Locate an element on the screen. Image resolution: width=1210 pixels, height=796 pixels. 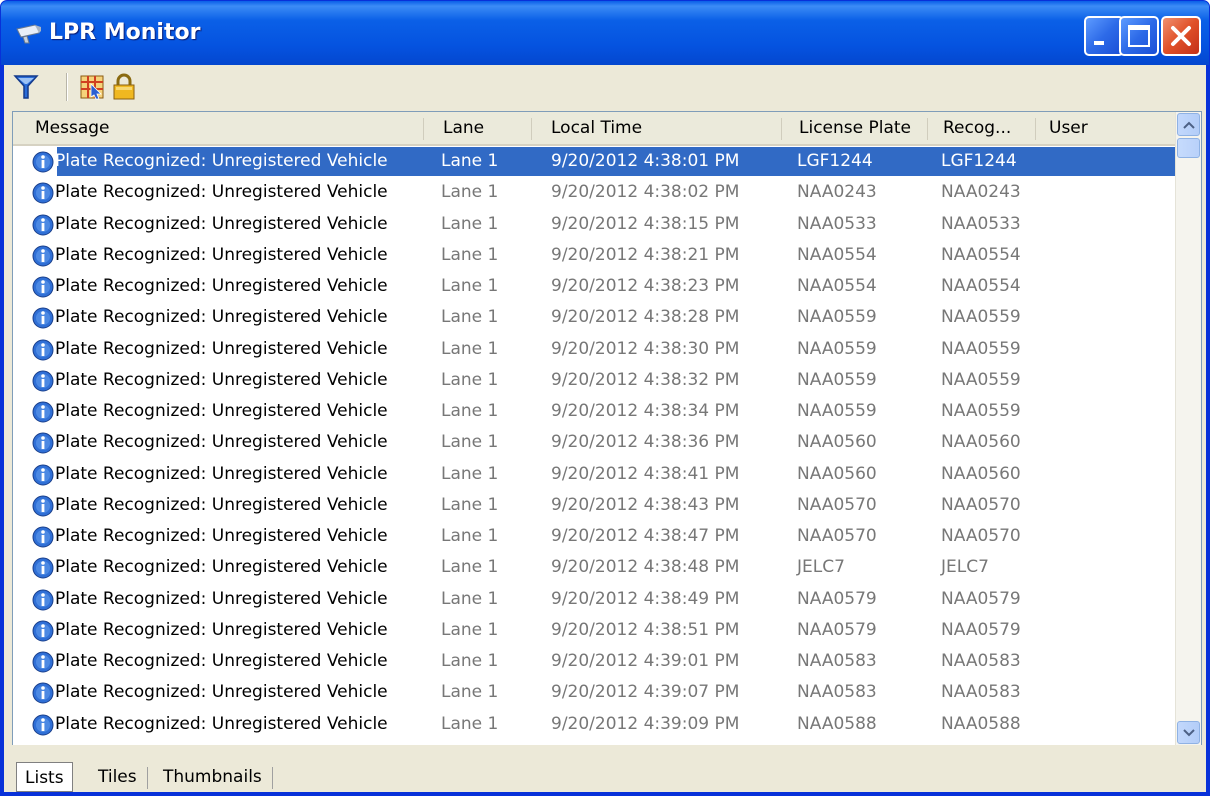
cell-license-plate: NAA0588 is located at coordinates (837, 723).